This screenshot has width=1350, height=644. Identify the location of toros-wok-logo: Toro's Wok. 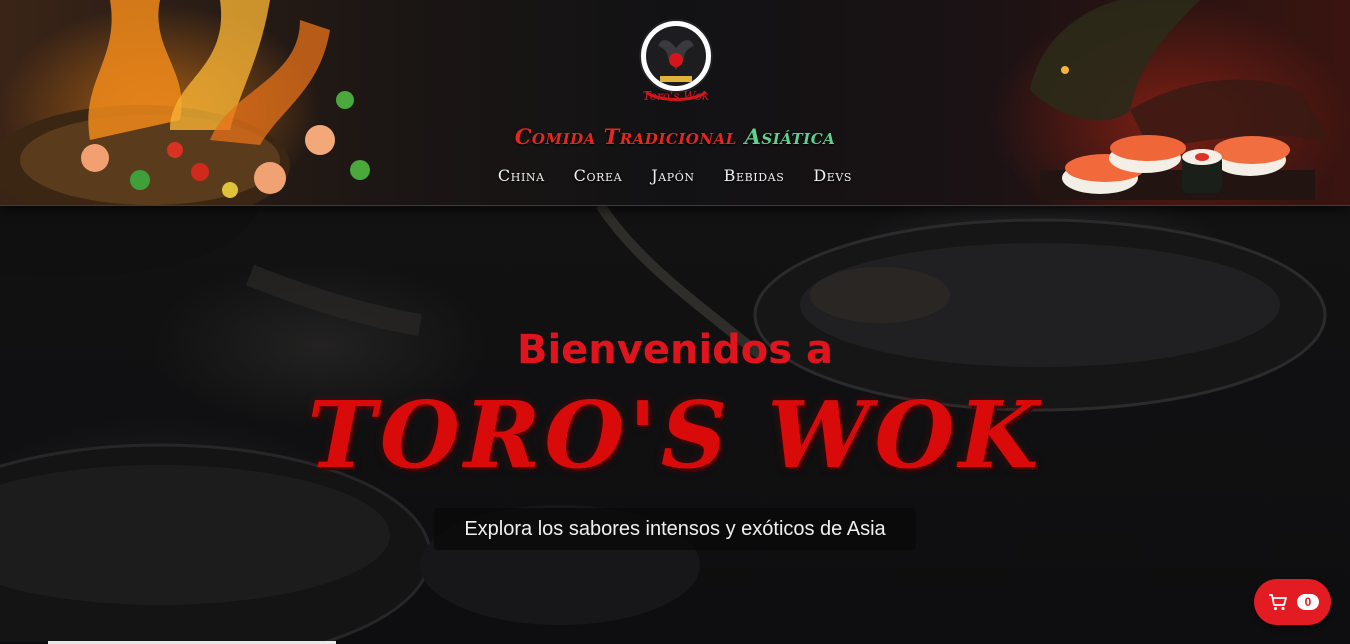
(676, 61).